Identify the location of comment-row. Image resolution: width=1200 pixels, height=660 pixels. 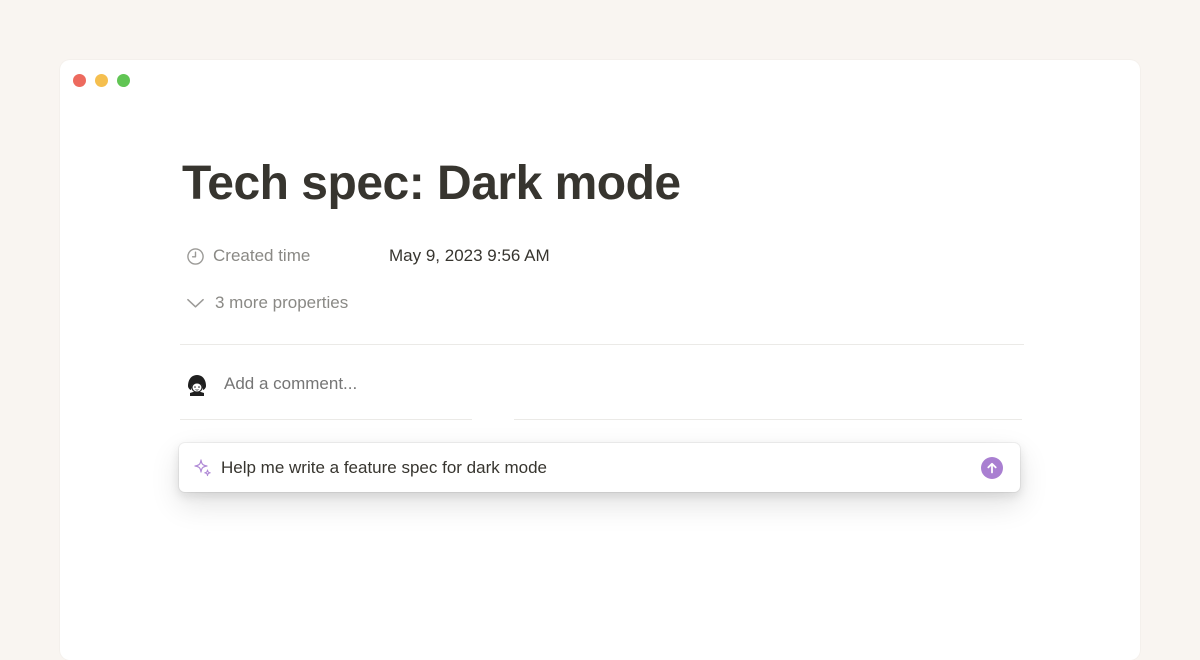
(404, 384).